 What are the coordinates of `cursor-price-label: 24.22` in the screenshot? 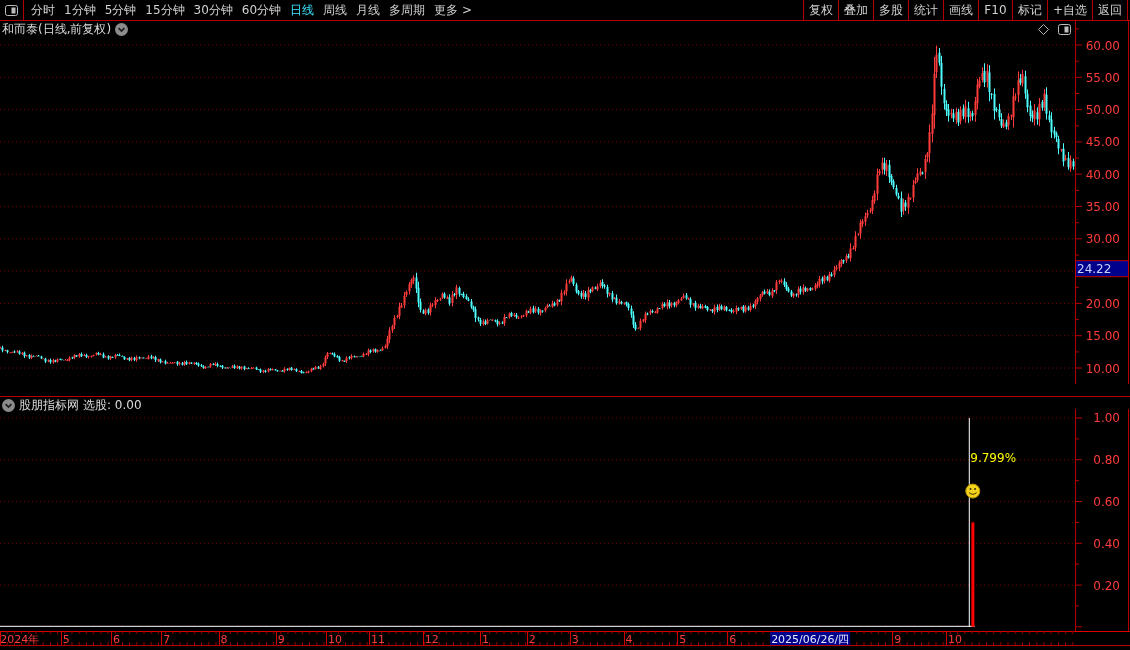 It's located at (1102, 269).